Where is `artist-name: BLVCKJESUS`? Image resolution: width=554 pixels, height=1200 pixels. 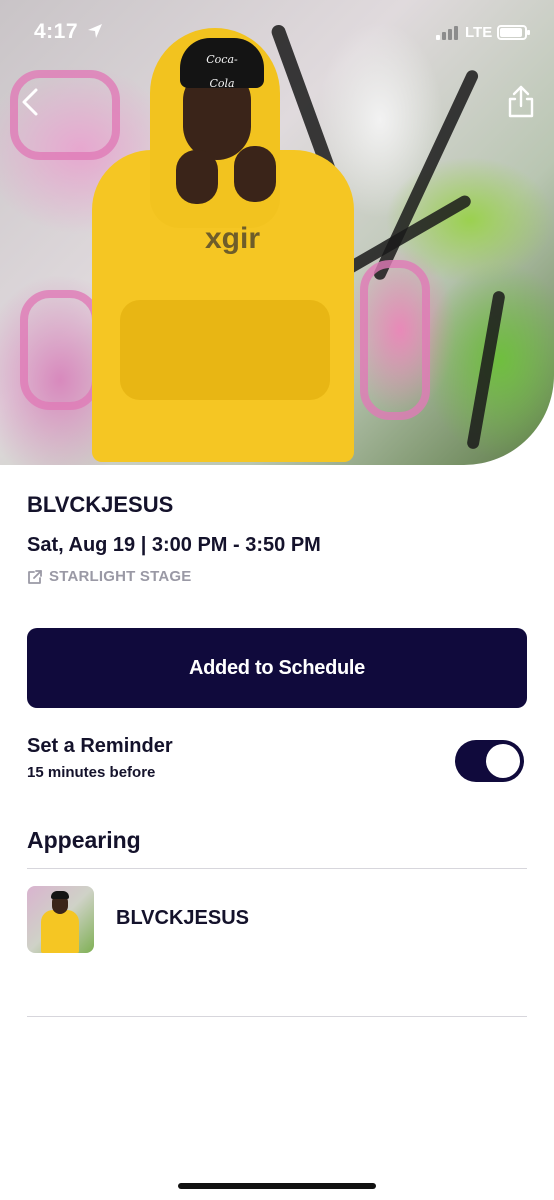
artist-name: BLVCKJESUS is located at coordinates (100, 504).